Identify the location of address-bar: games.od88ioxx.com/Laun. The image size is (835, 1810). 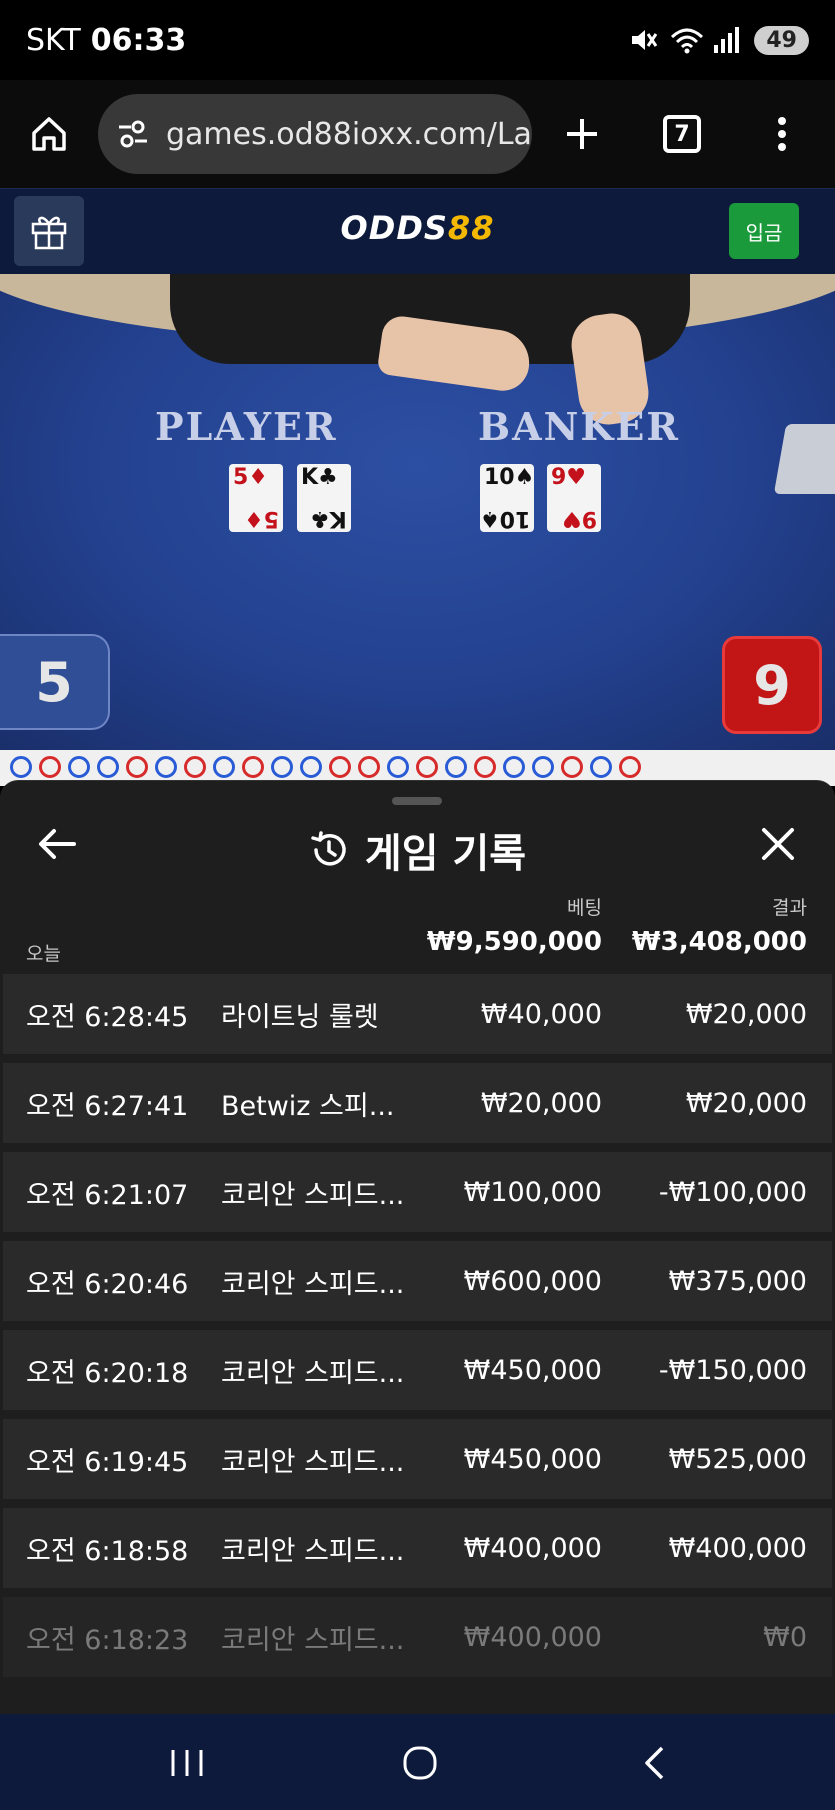
(315, 134).